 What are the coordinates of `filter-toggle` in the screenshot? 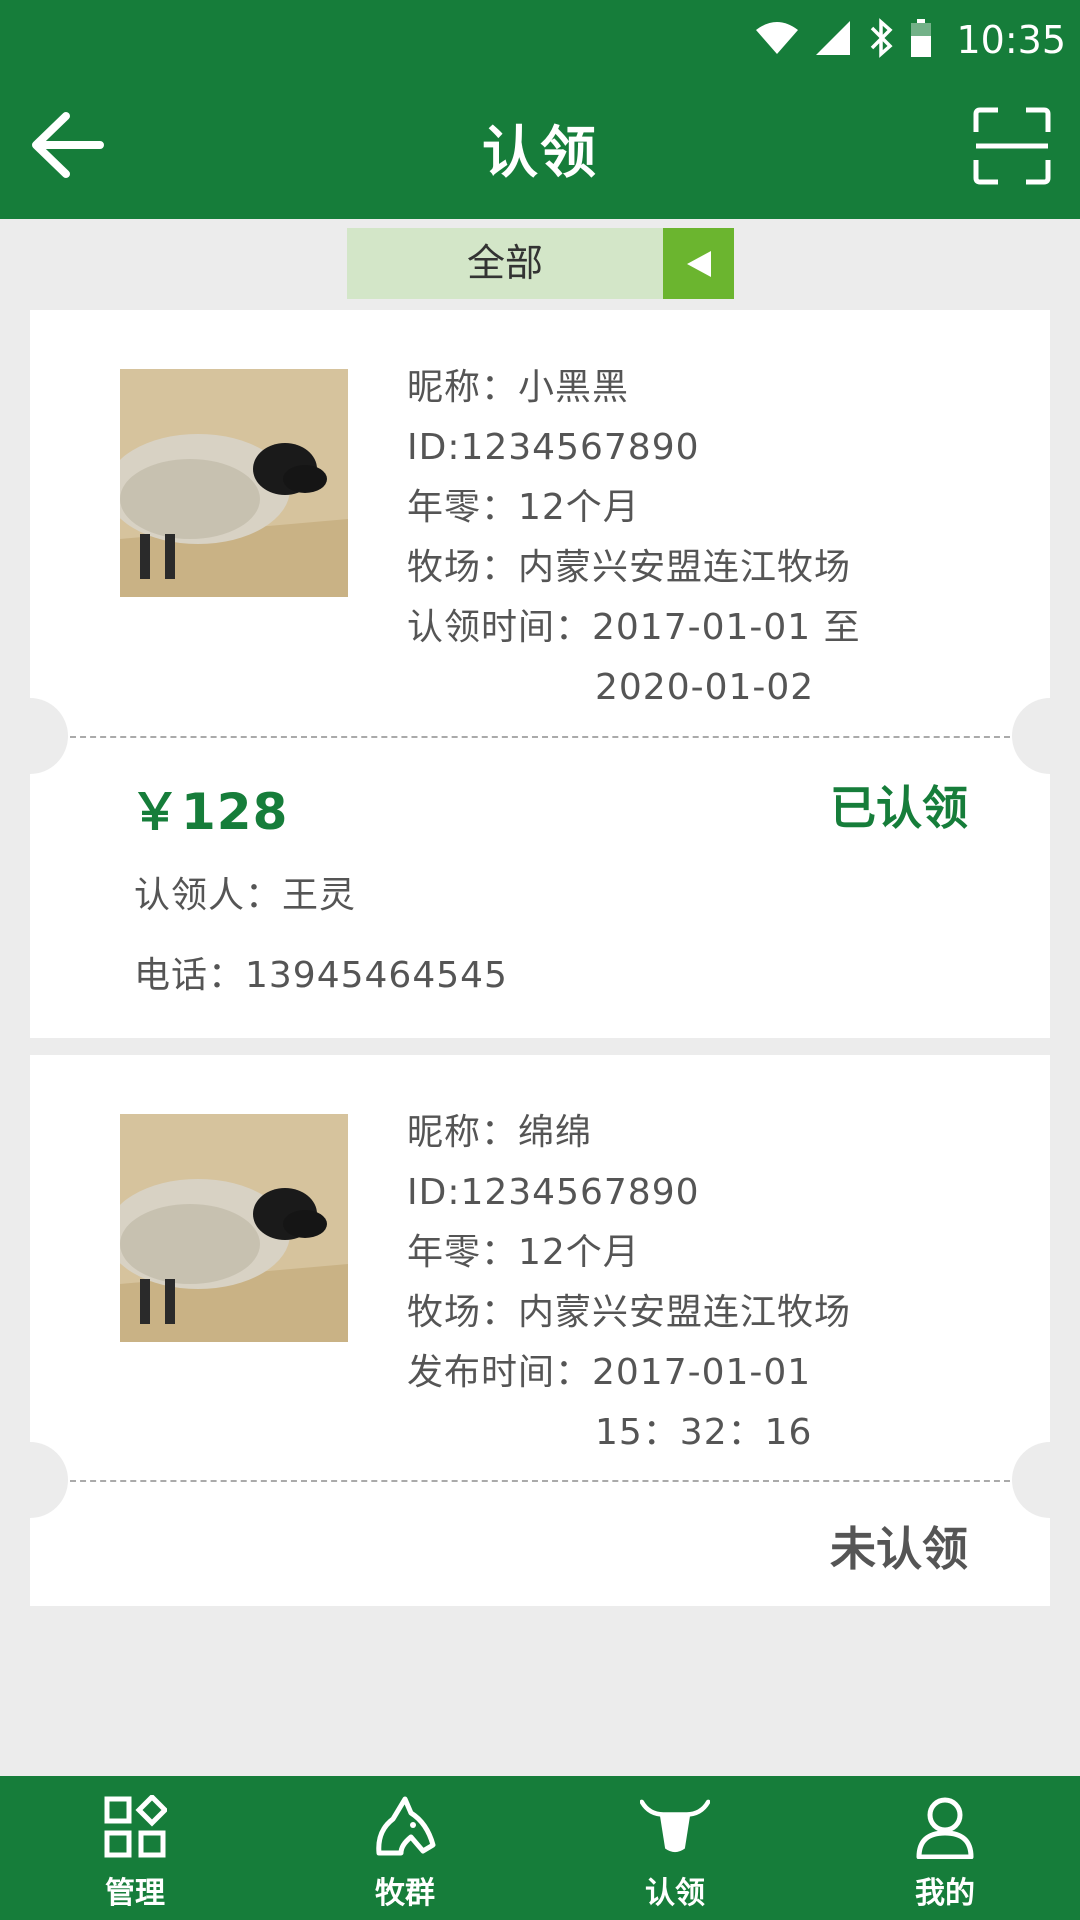 It's located at (698, 263).